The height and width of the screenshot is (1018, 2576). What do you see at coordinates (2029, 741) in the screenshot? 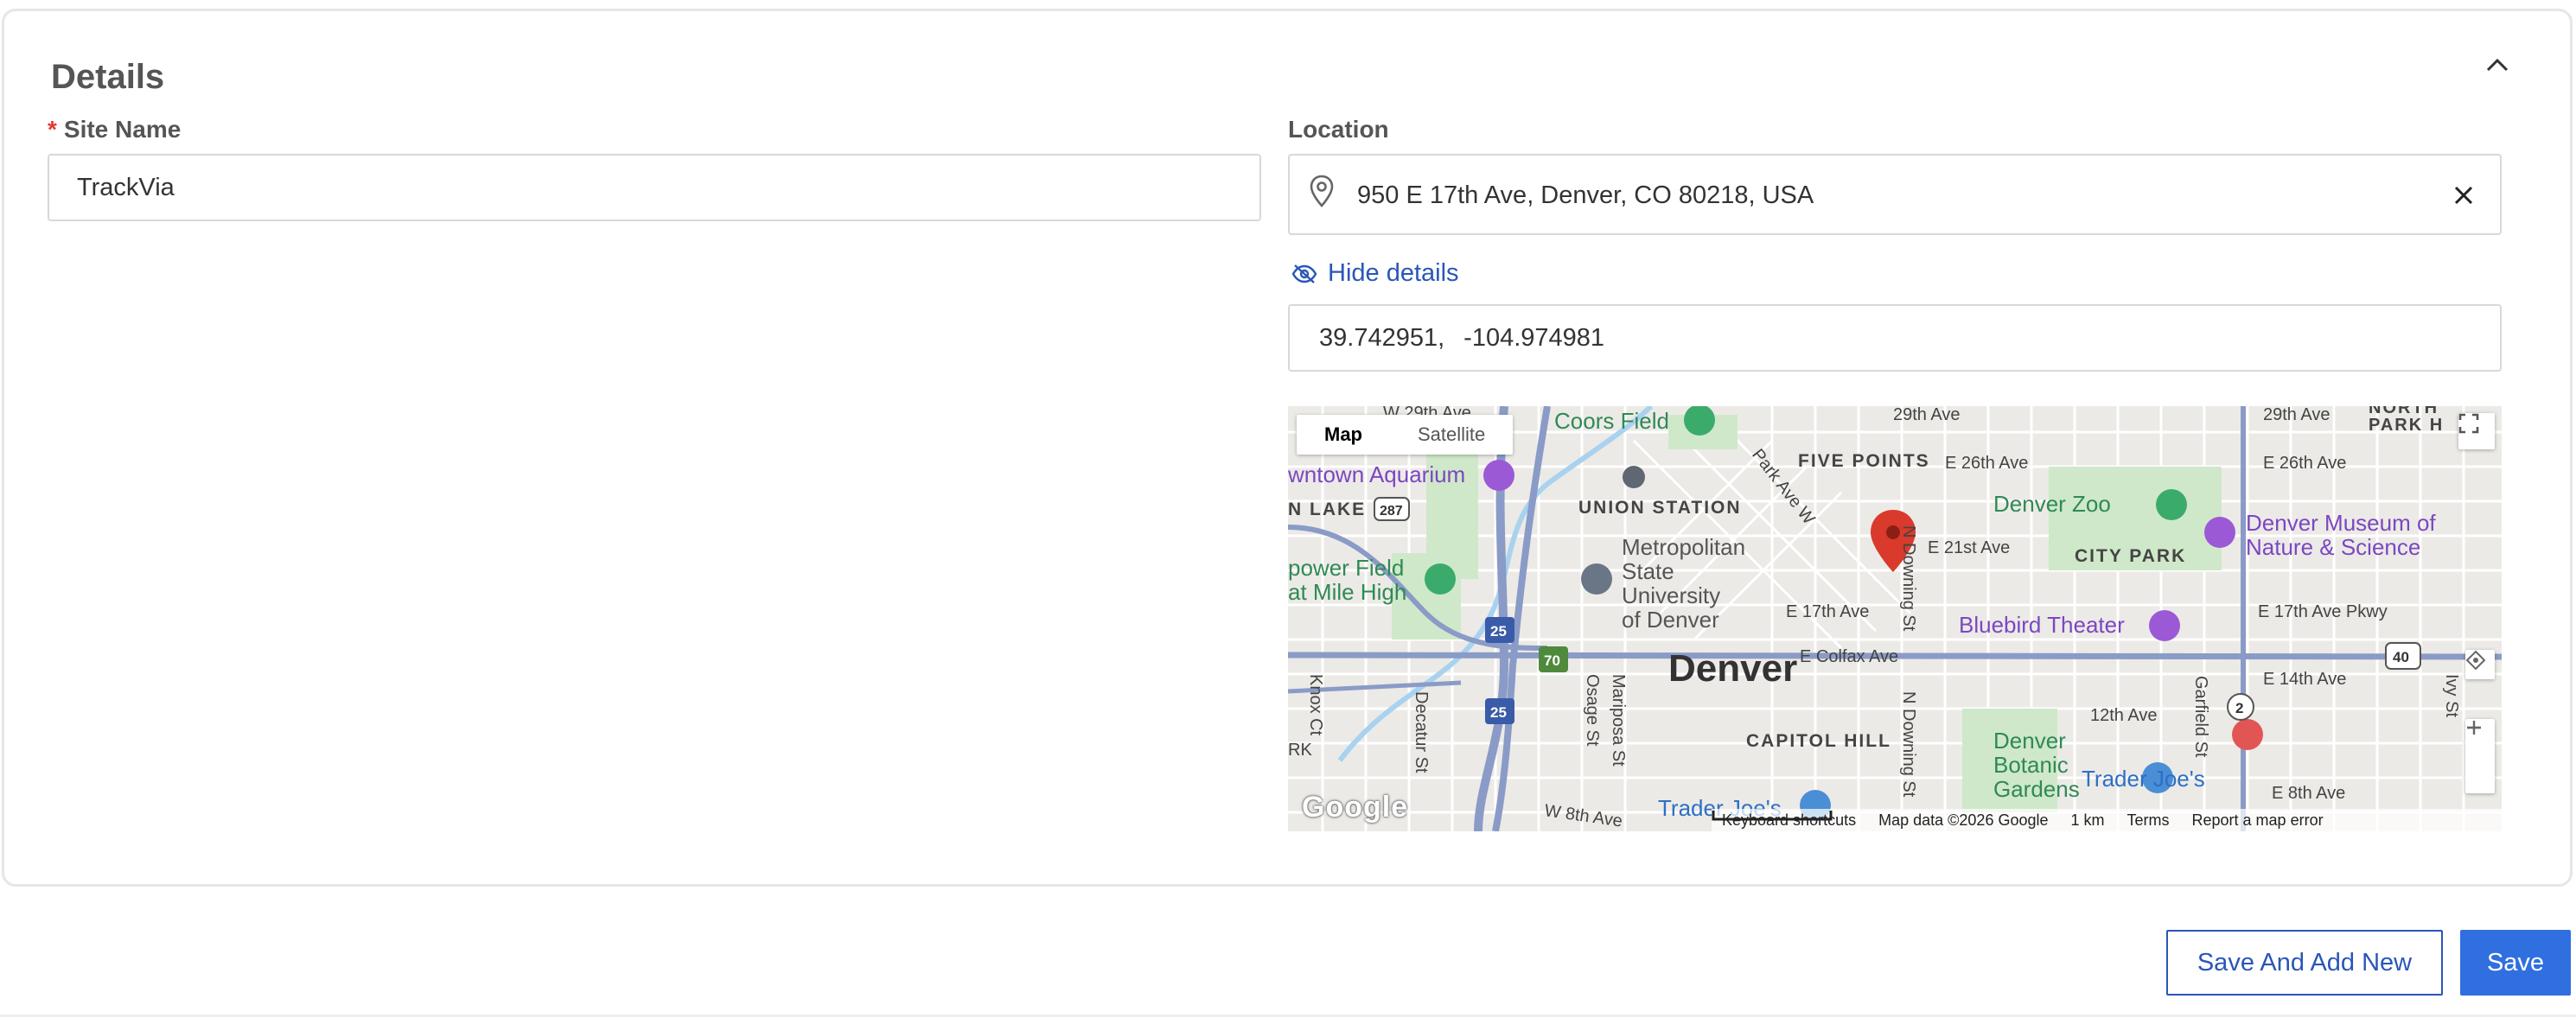
I see `svg-text: Denver` at bounding box center [2029, 741].